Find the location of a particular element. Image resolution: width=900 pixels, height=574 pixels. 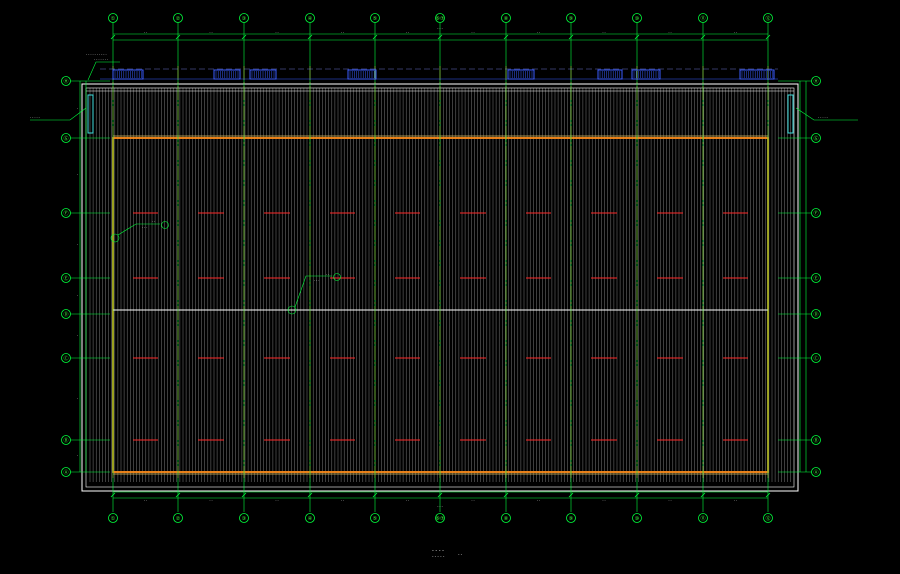

grid-bubble-bottom-label: ⑥⑦ is located at coordinates (440, 519).